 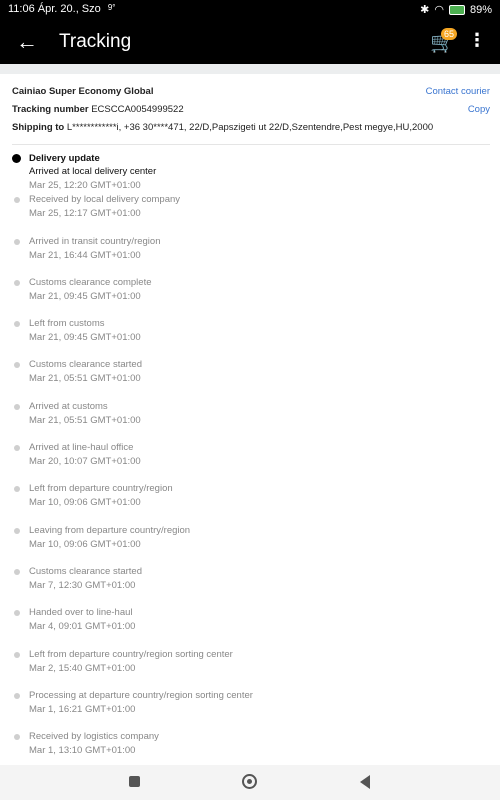 What do you see at coordinates (425, 10) in the screenshot?
I see `bluetooth-icon: ✱` at bounding box center [425, 10].